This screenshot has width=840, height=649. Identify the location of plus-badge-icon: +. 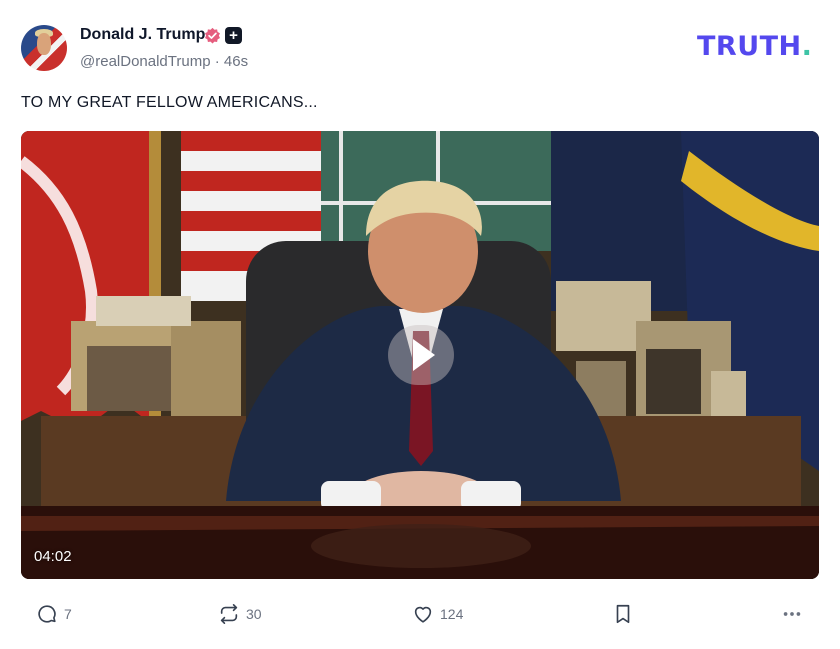
(233, 35).